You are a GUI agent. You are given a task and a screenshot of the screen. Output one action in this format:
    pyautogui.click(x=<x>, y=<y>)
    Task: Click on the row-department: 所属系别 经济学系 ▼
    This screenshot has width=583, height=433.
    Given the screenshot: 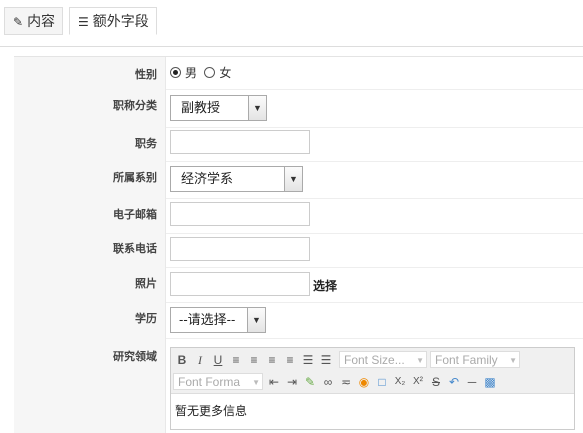 What is the action you would take?
    pyautogui.click(x=298, y=180)
    